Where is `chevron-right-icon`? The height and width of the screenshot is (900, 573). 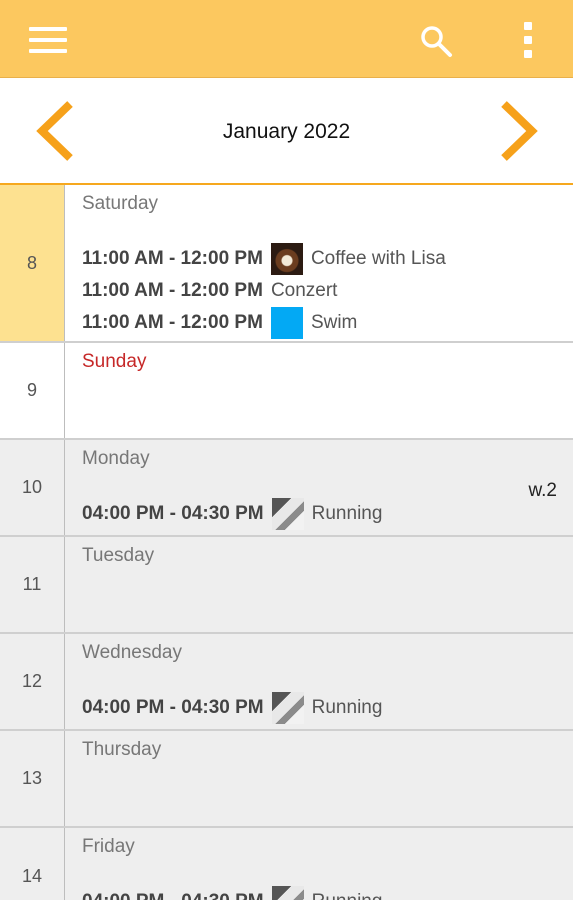 chevron-right-icon is located at coordinates (518, 131).